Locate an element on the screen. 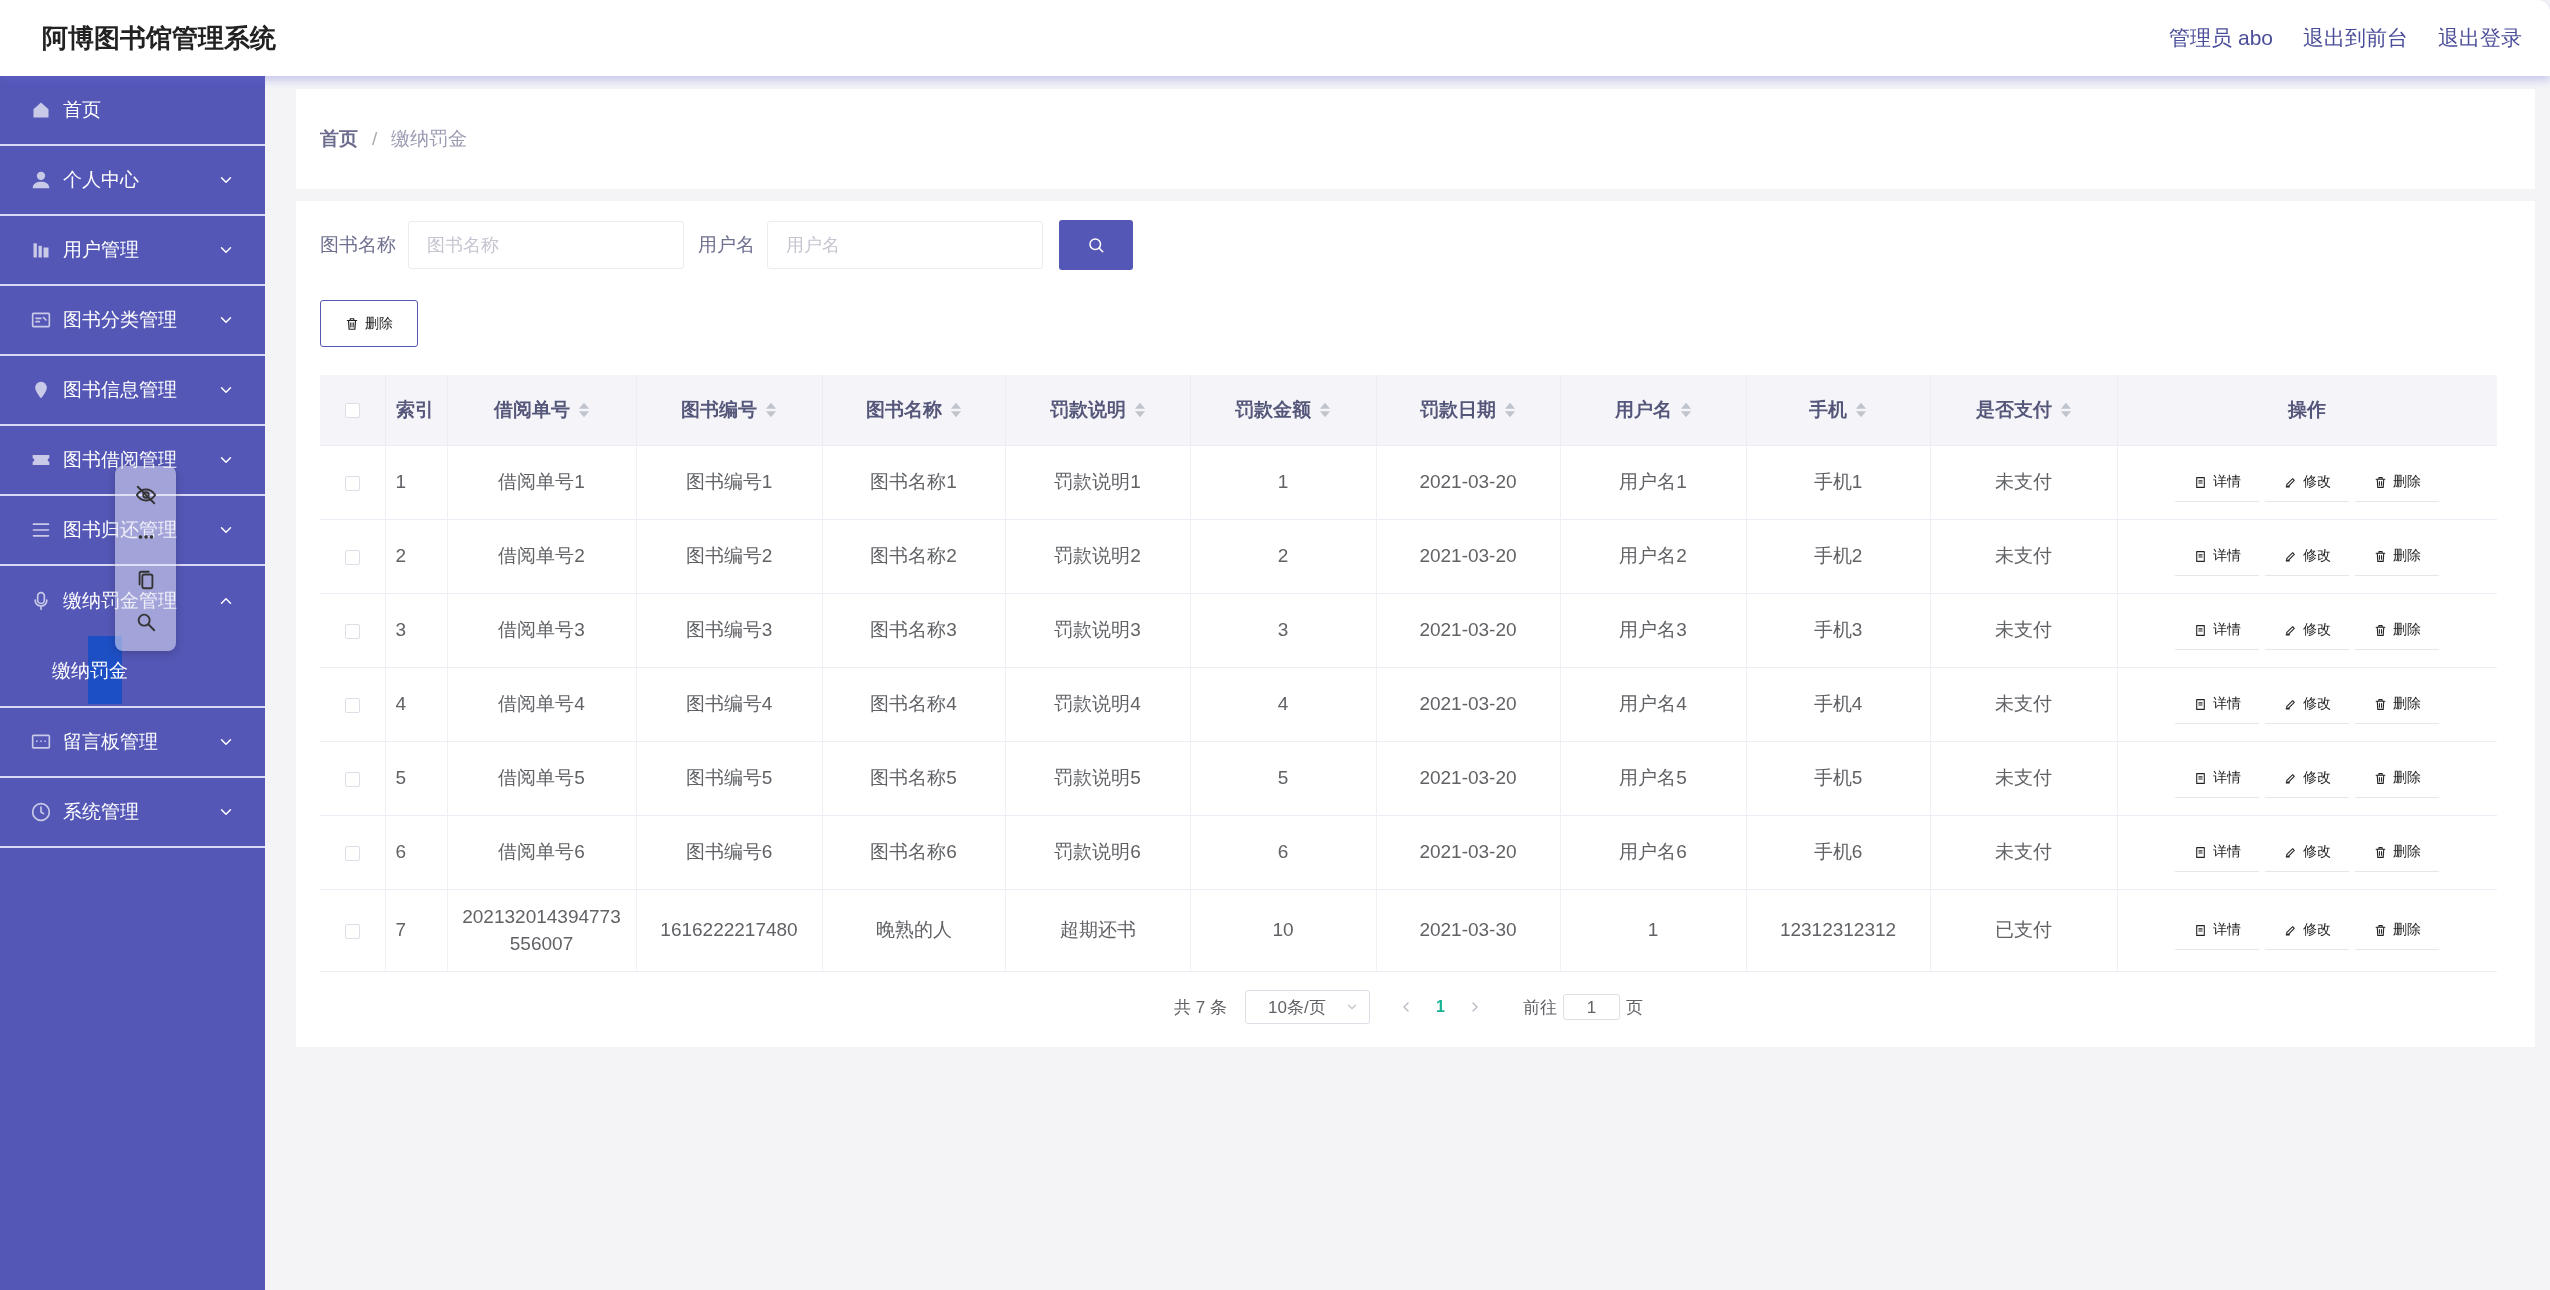  sidebar-item: 图书借阅管理 is located at coordinates (132, 461).